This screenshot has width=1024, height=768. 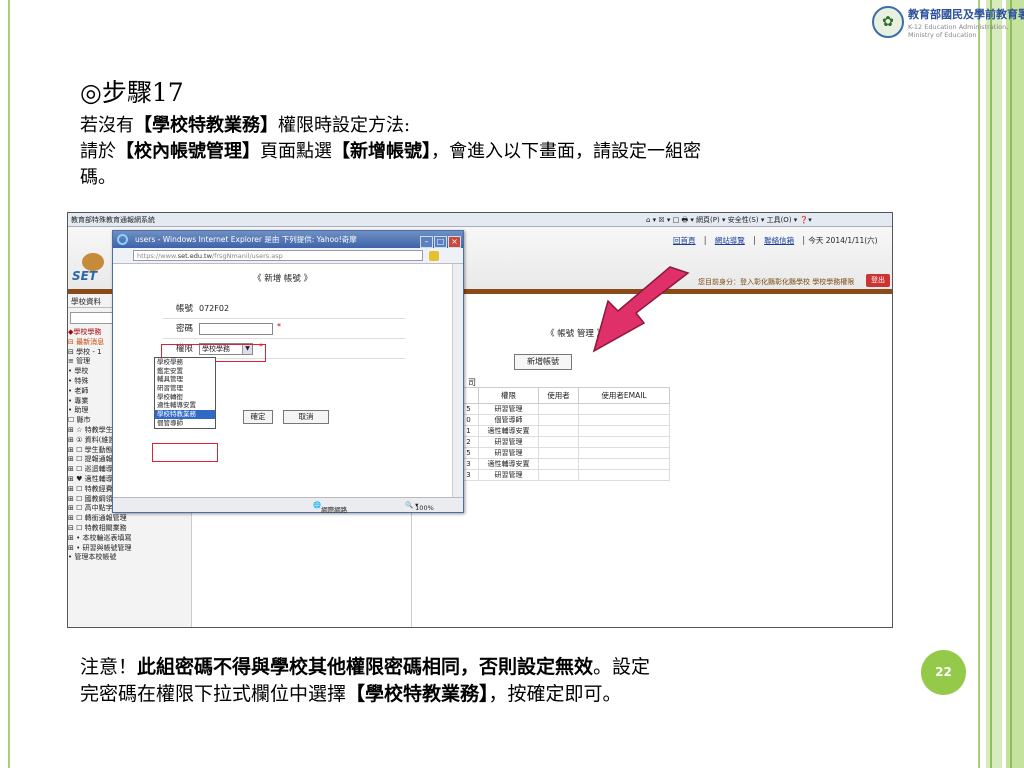 What do you see at coordinates (130, 558) in the screenshot?
I see `tree-item: • 管理本校帳號` at bounding box center [130, 558].